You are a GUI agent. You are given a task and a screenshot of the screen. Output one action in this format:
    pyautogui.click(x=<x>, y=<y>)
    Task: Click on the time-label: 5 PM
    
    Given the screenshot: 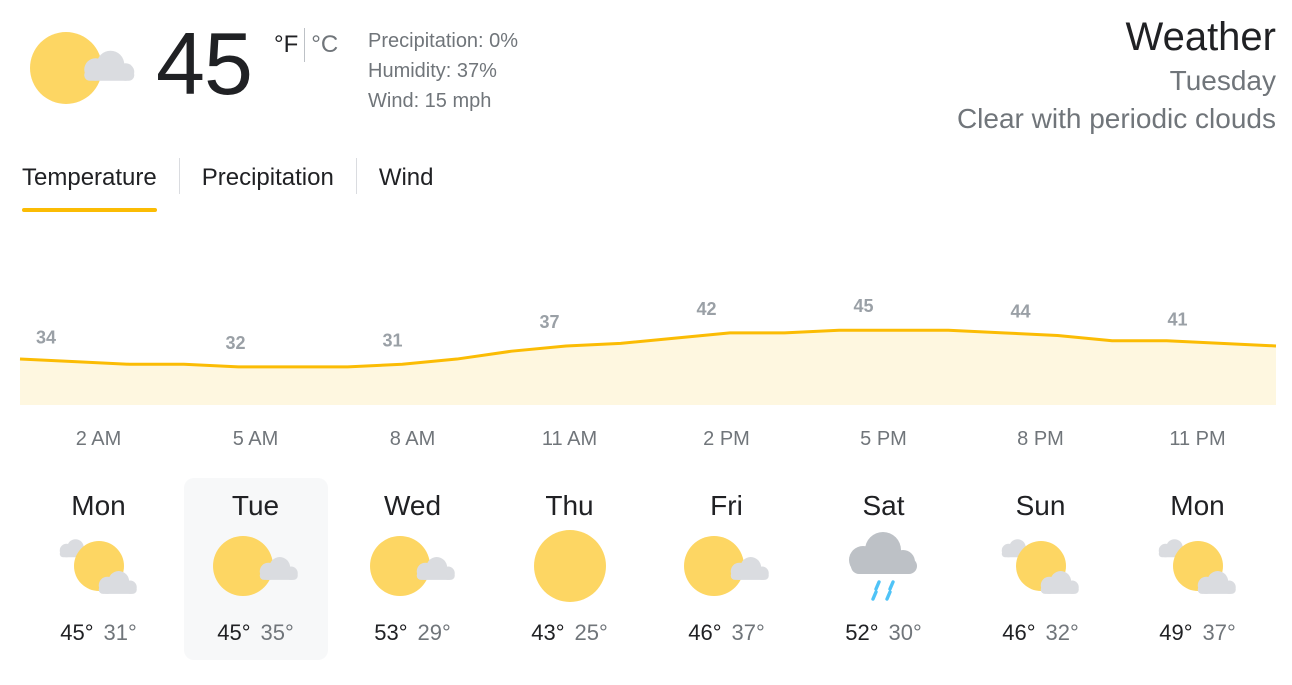 What is the action you would take?
    pyautogui.click(x=883, y=439)
    